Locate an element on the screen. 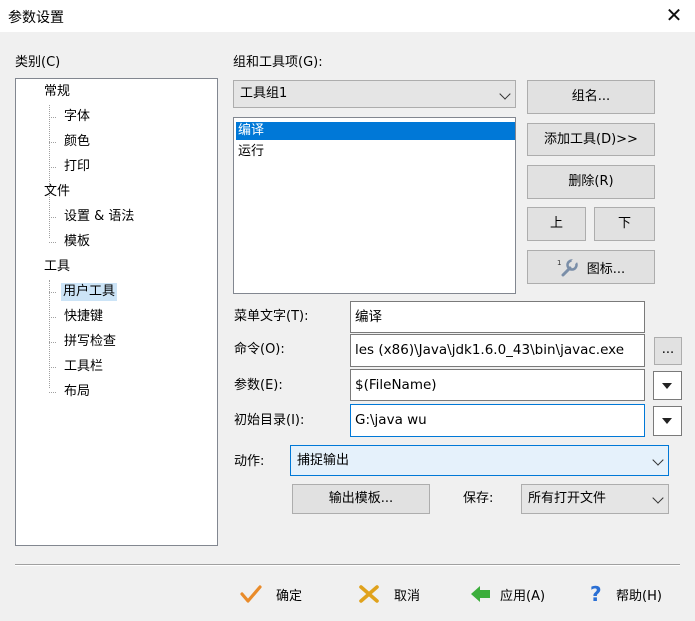 The height and width of the screenshot is (621, 695). tool-list: 编译 运行 is located at coordinates (374, 205).